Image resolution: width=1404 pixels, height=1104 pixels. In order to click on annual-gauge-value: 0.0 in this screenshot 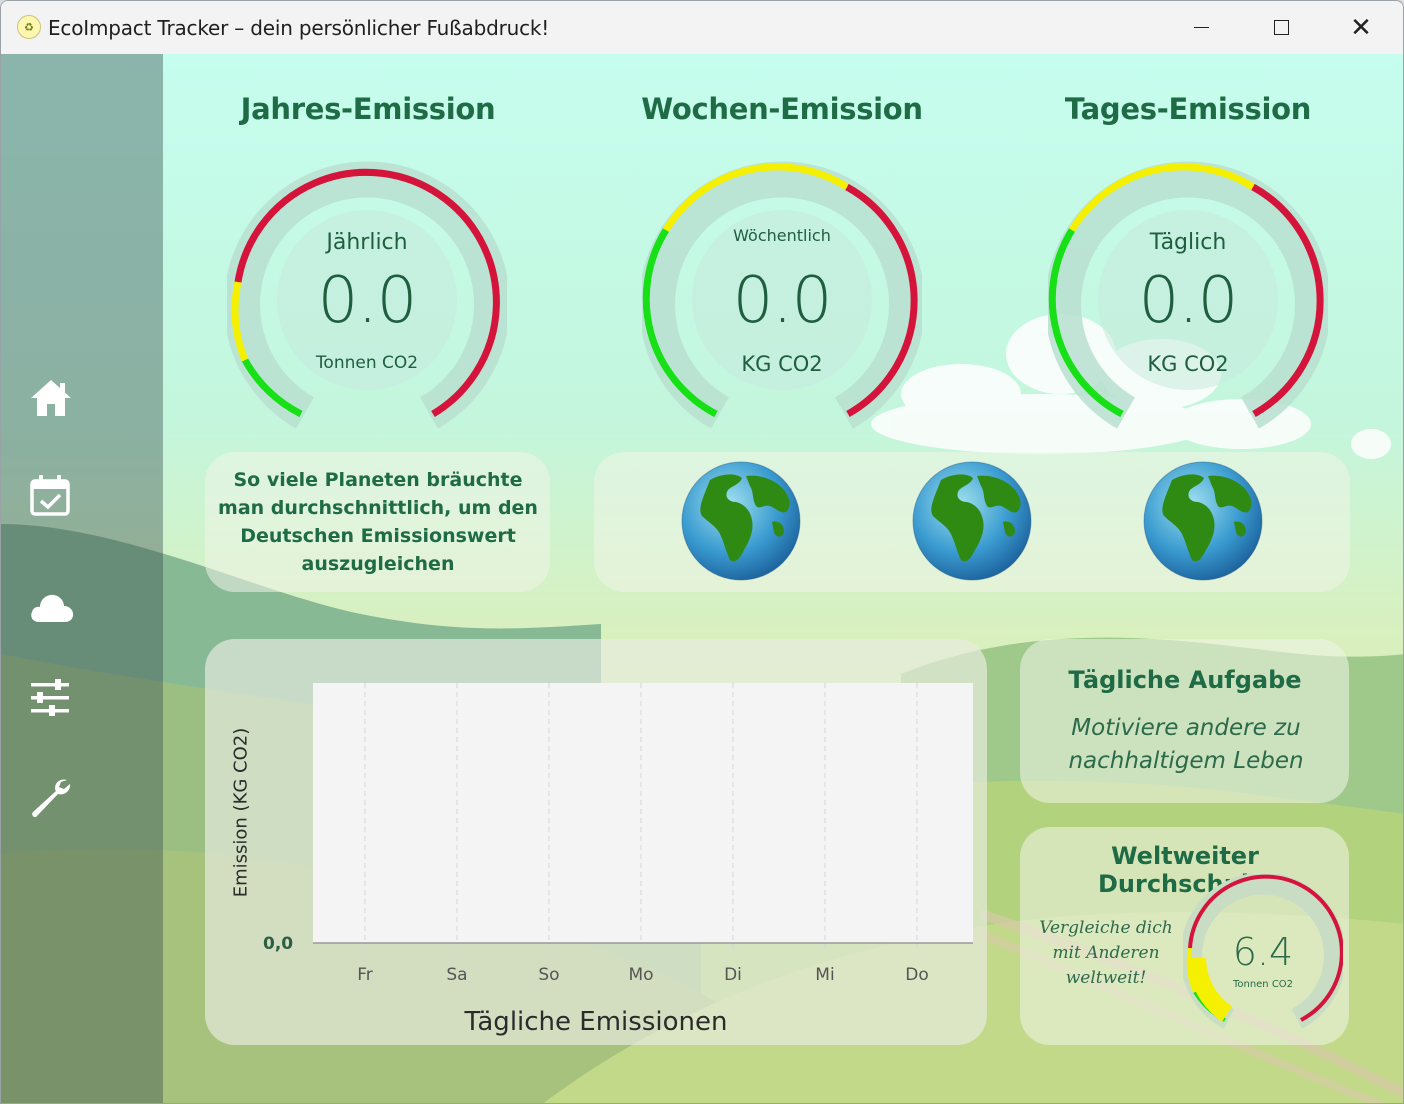, I will do `click(367, 301)`.